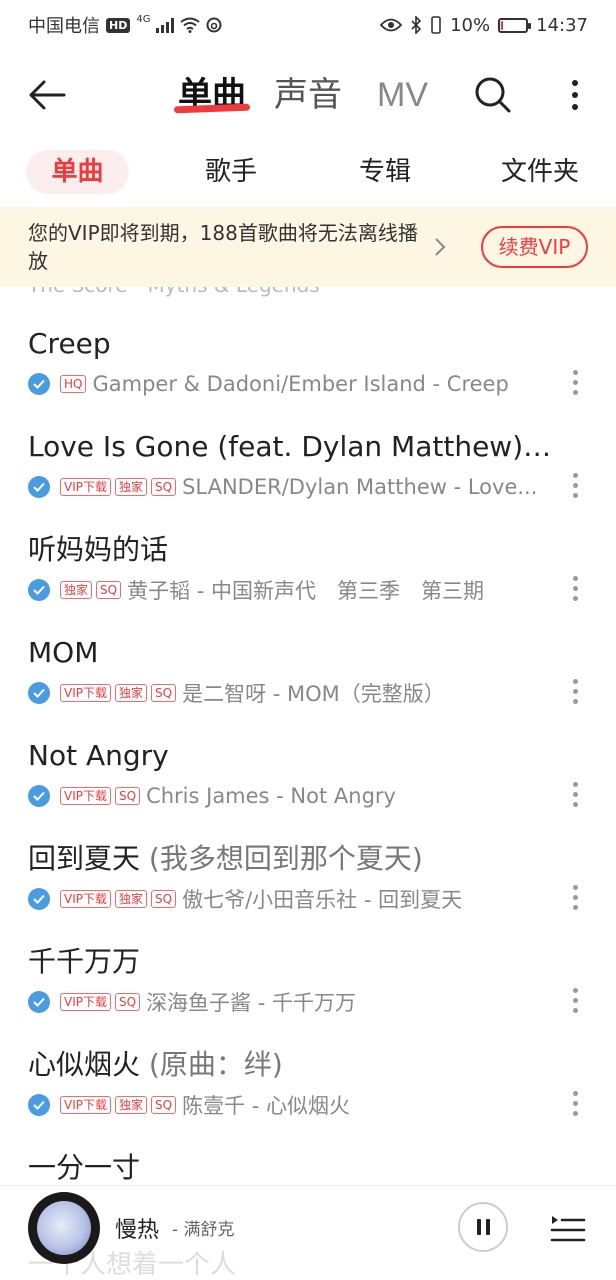 This screenshot has width=616, height=1280. I want to click on song-title: 听妈妈的话, so click(293, 550).